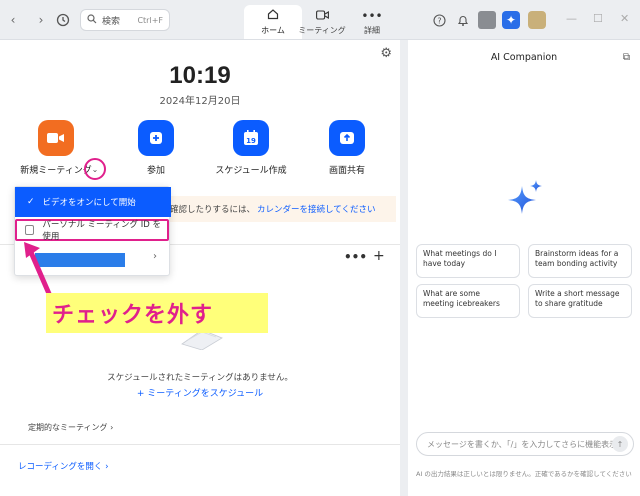 This screenshot has height=496, width=640. Describe the element at coordinates (89, 203) in the screenshot. I see `menu-item-video-on-label: ビデオをオンにして開始` at that location.